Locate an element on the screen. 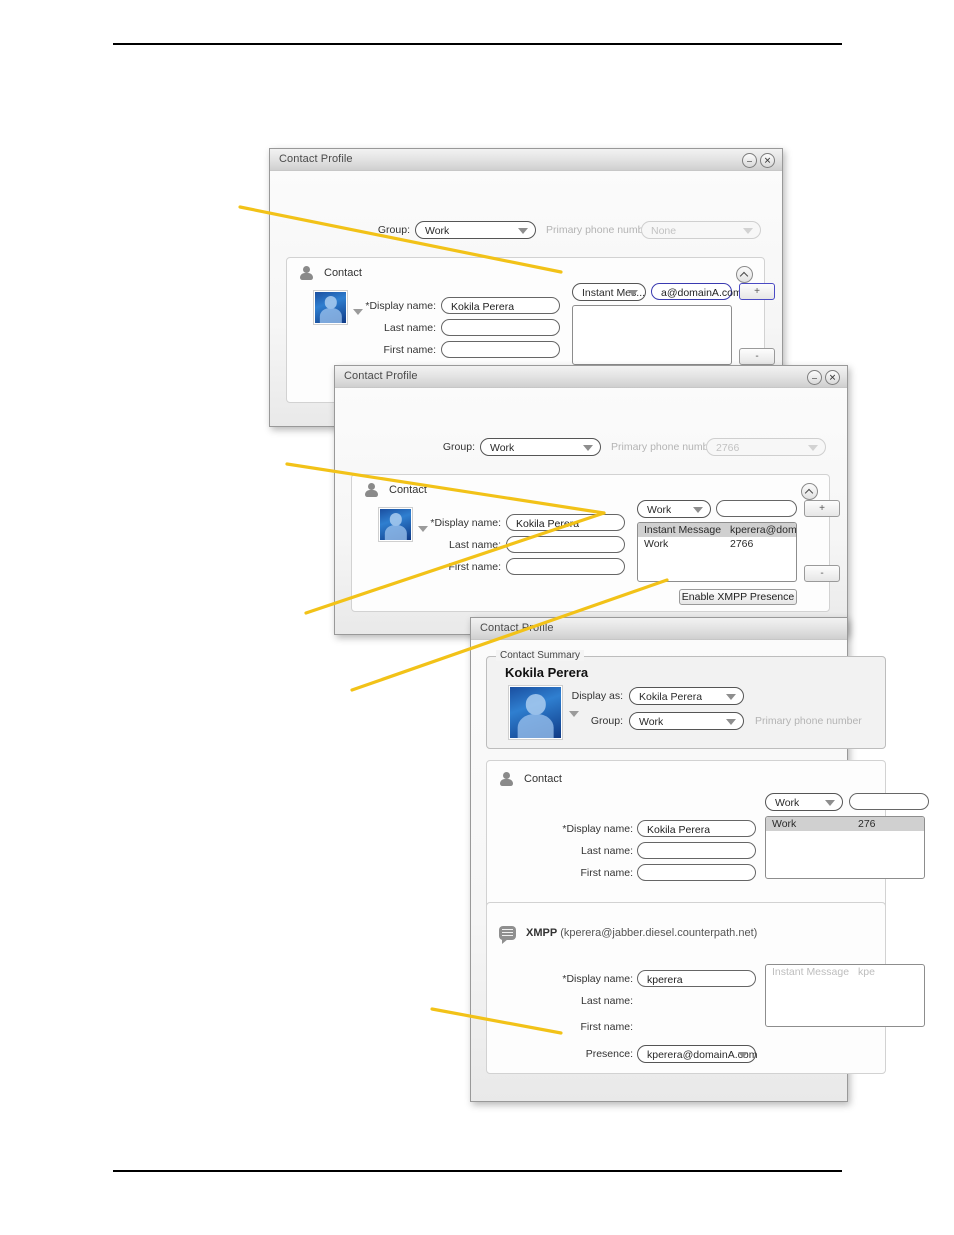 This screenshot has height=1235, width=954. display-as-label: Display as: is located at coordinates (597, 696).